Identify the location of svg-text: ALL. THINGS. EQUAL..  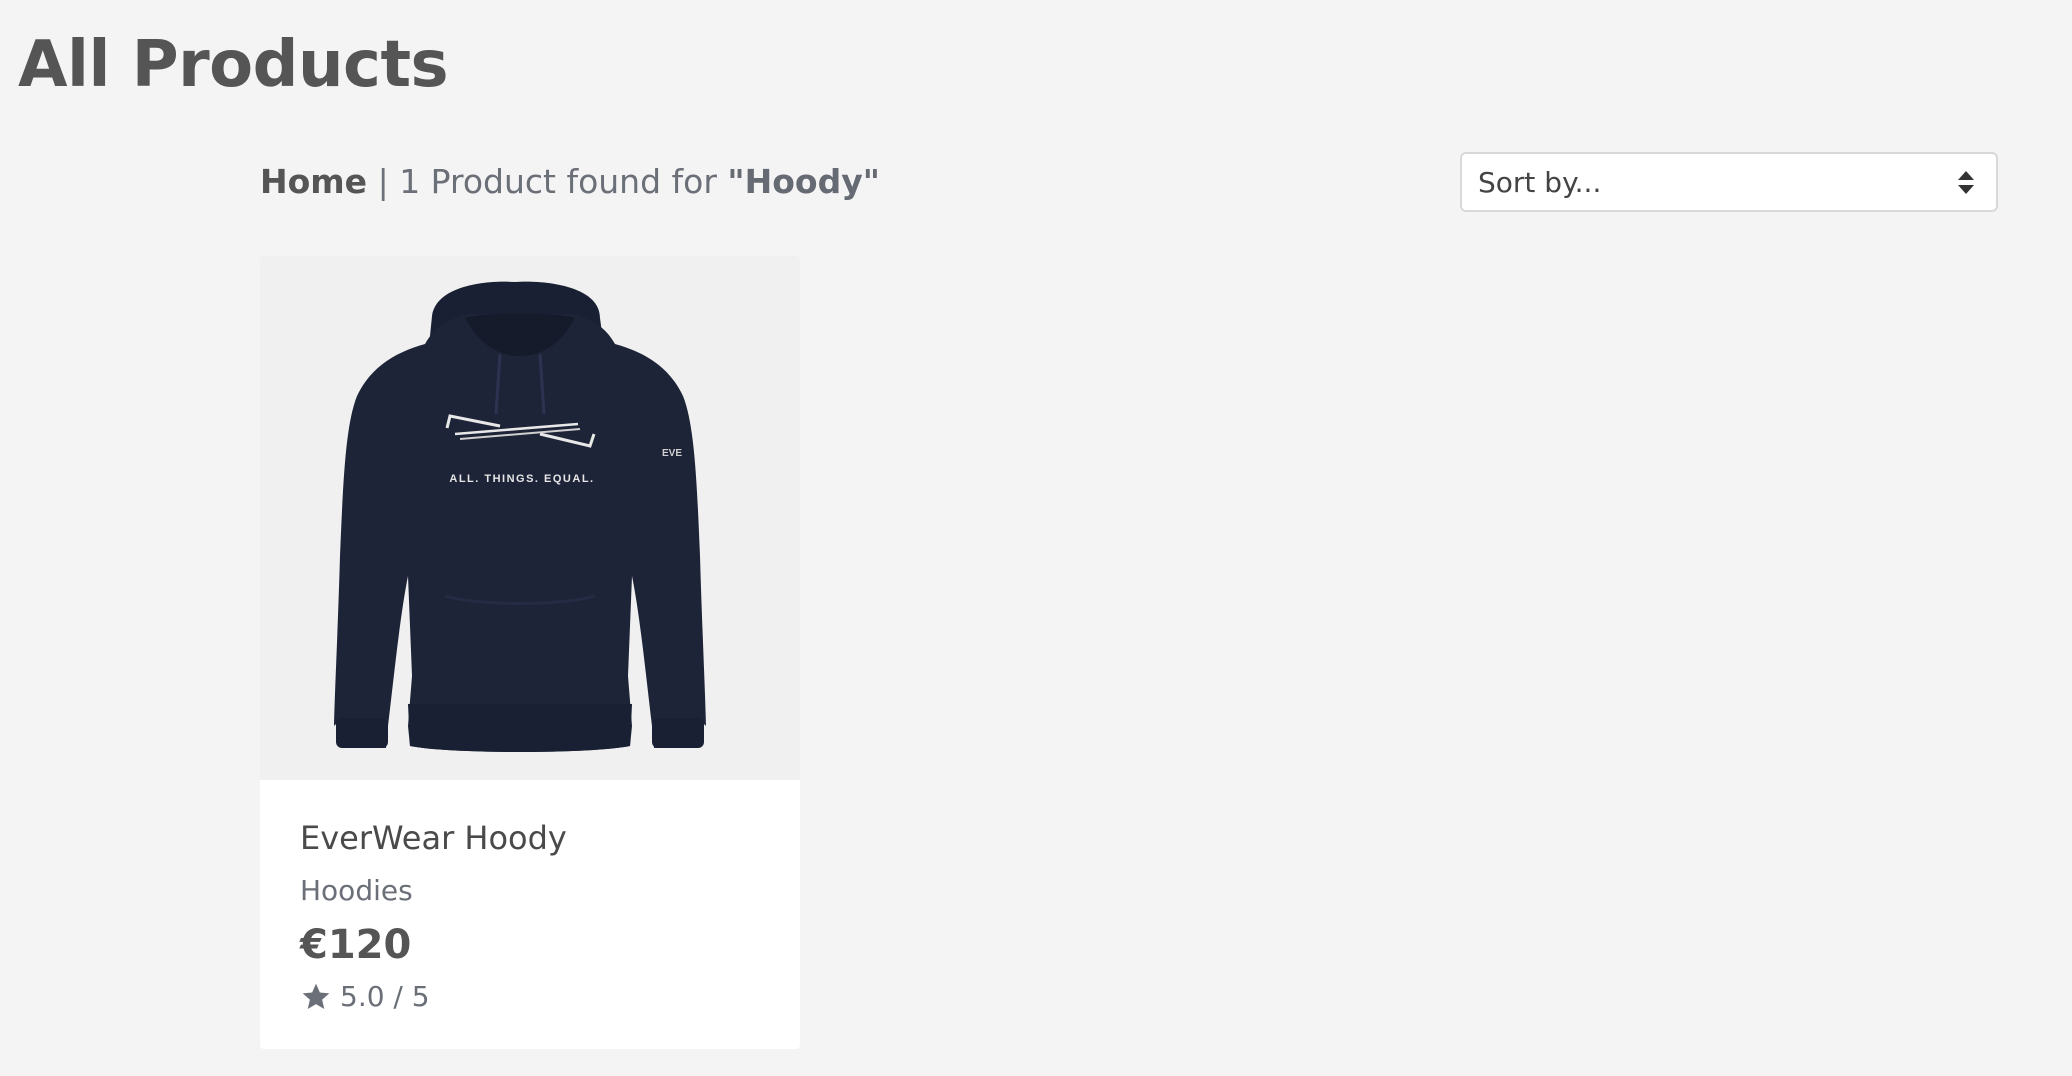
(521, 479).